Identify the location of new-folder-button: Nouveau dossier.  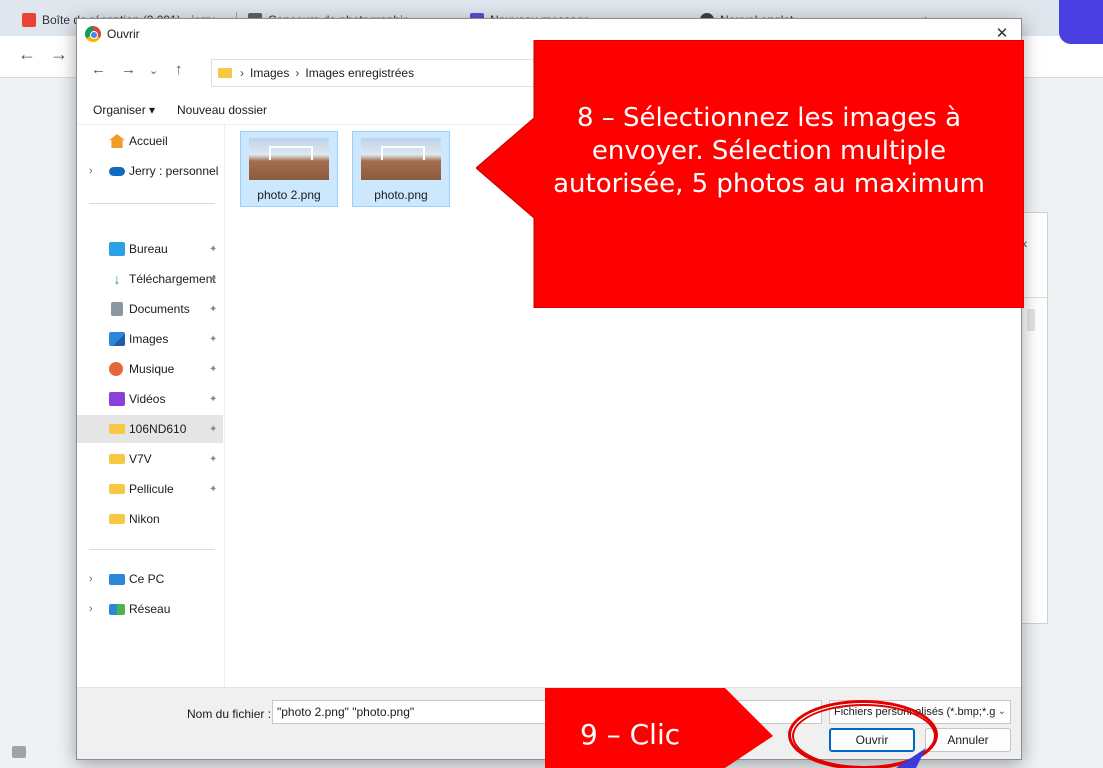
(222, 110).